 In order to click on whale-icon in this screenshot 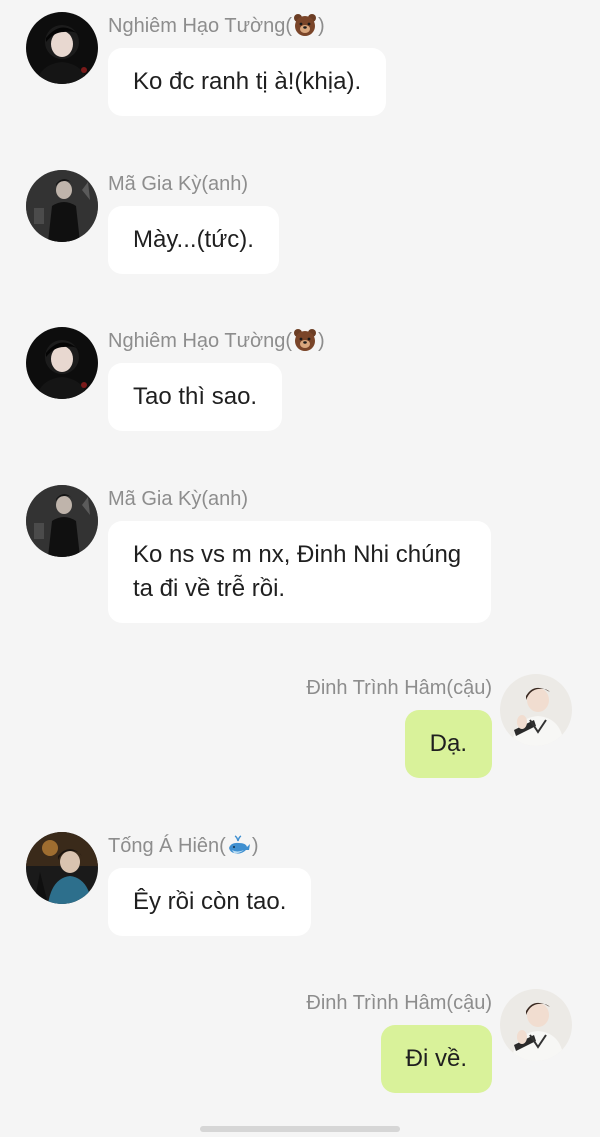, I will do `click(239, 845)`.